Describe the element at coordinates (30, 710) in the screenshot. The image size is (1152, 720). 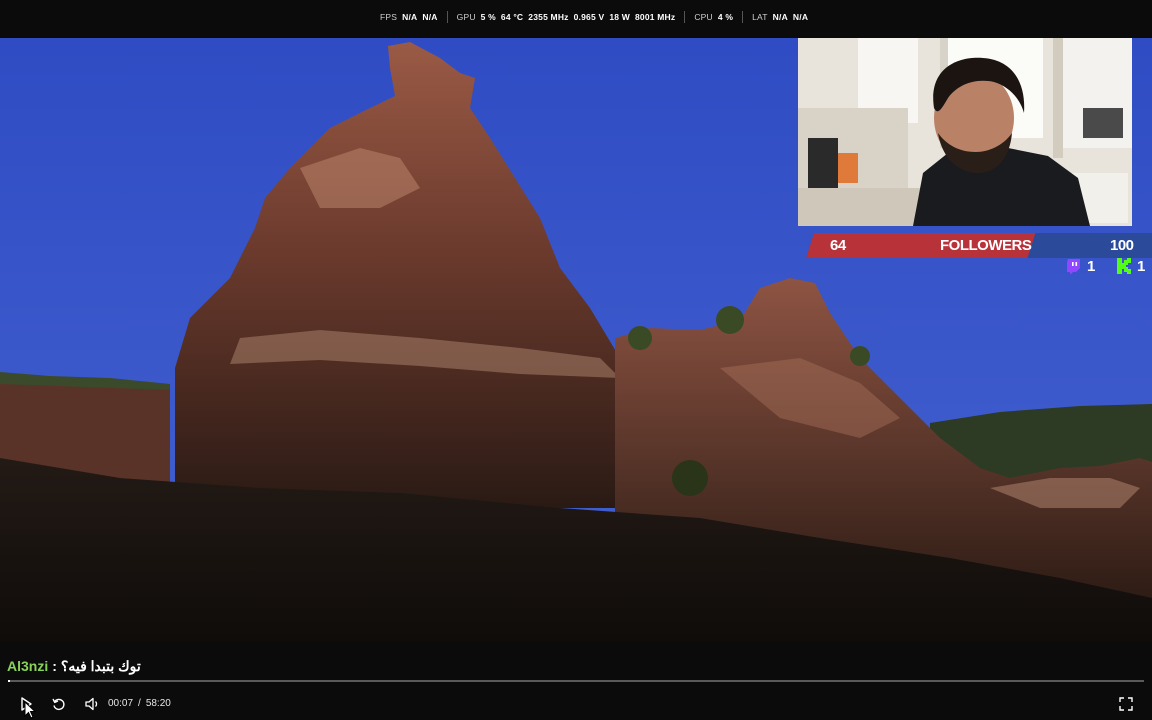
I see `mouse-cursor-icon` at that location.